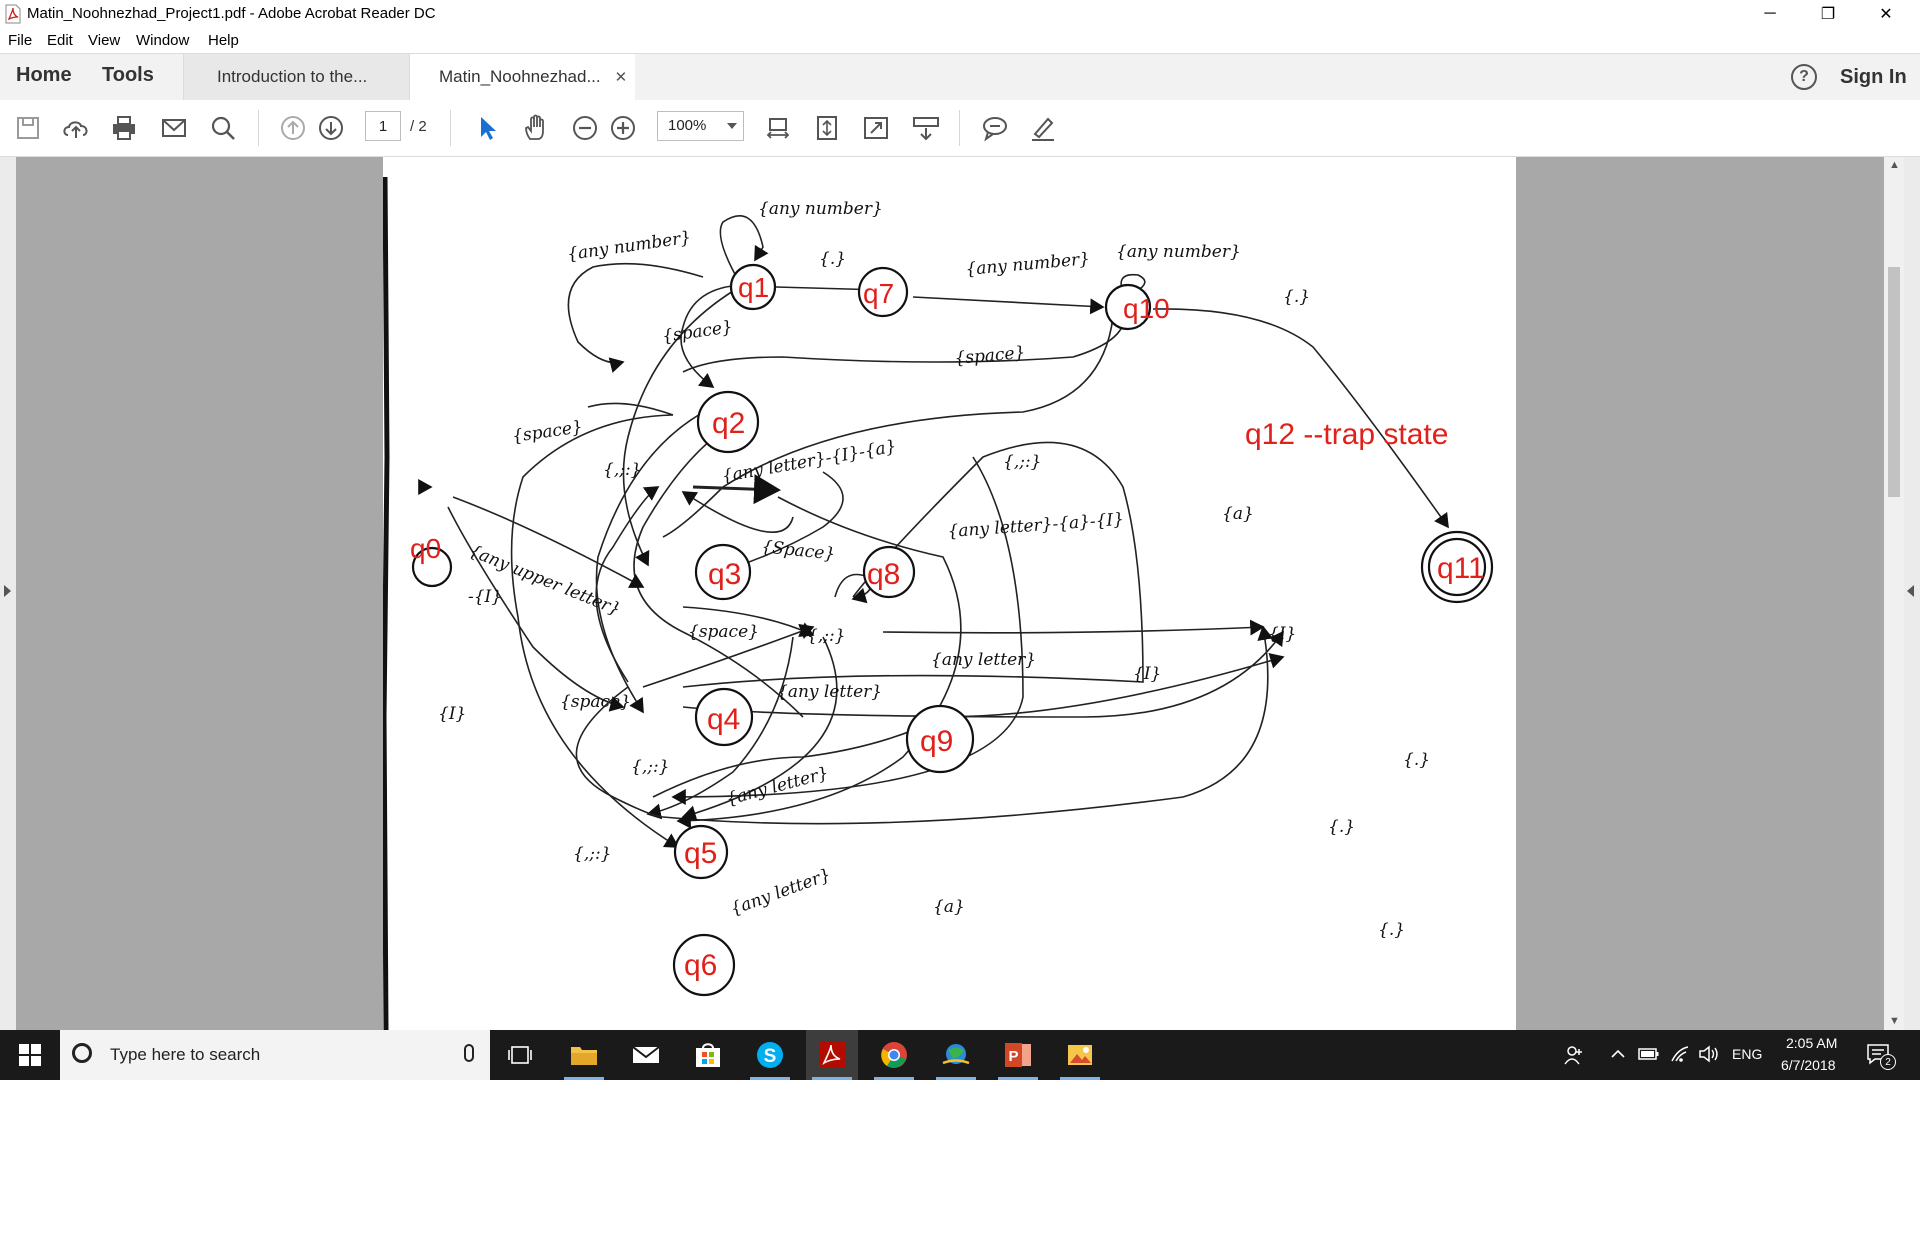 This screenshot has width=1920, height=1237. I want to click on menu-file: File, so click(20, 40).